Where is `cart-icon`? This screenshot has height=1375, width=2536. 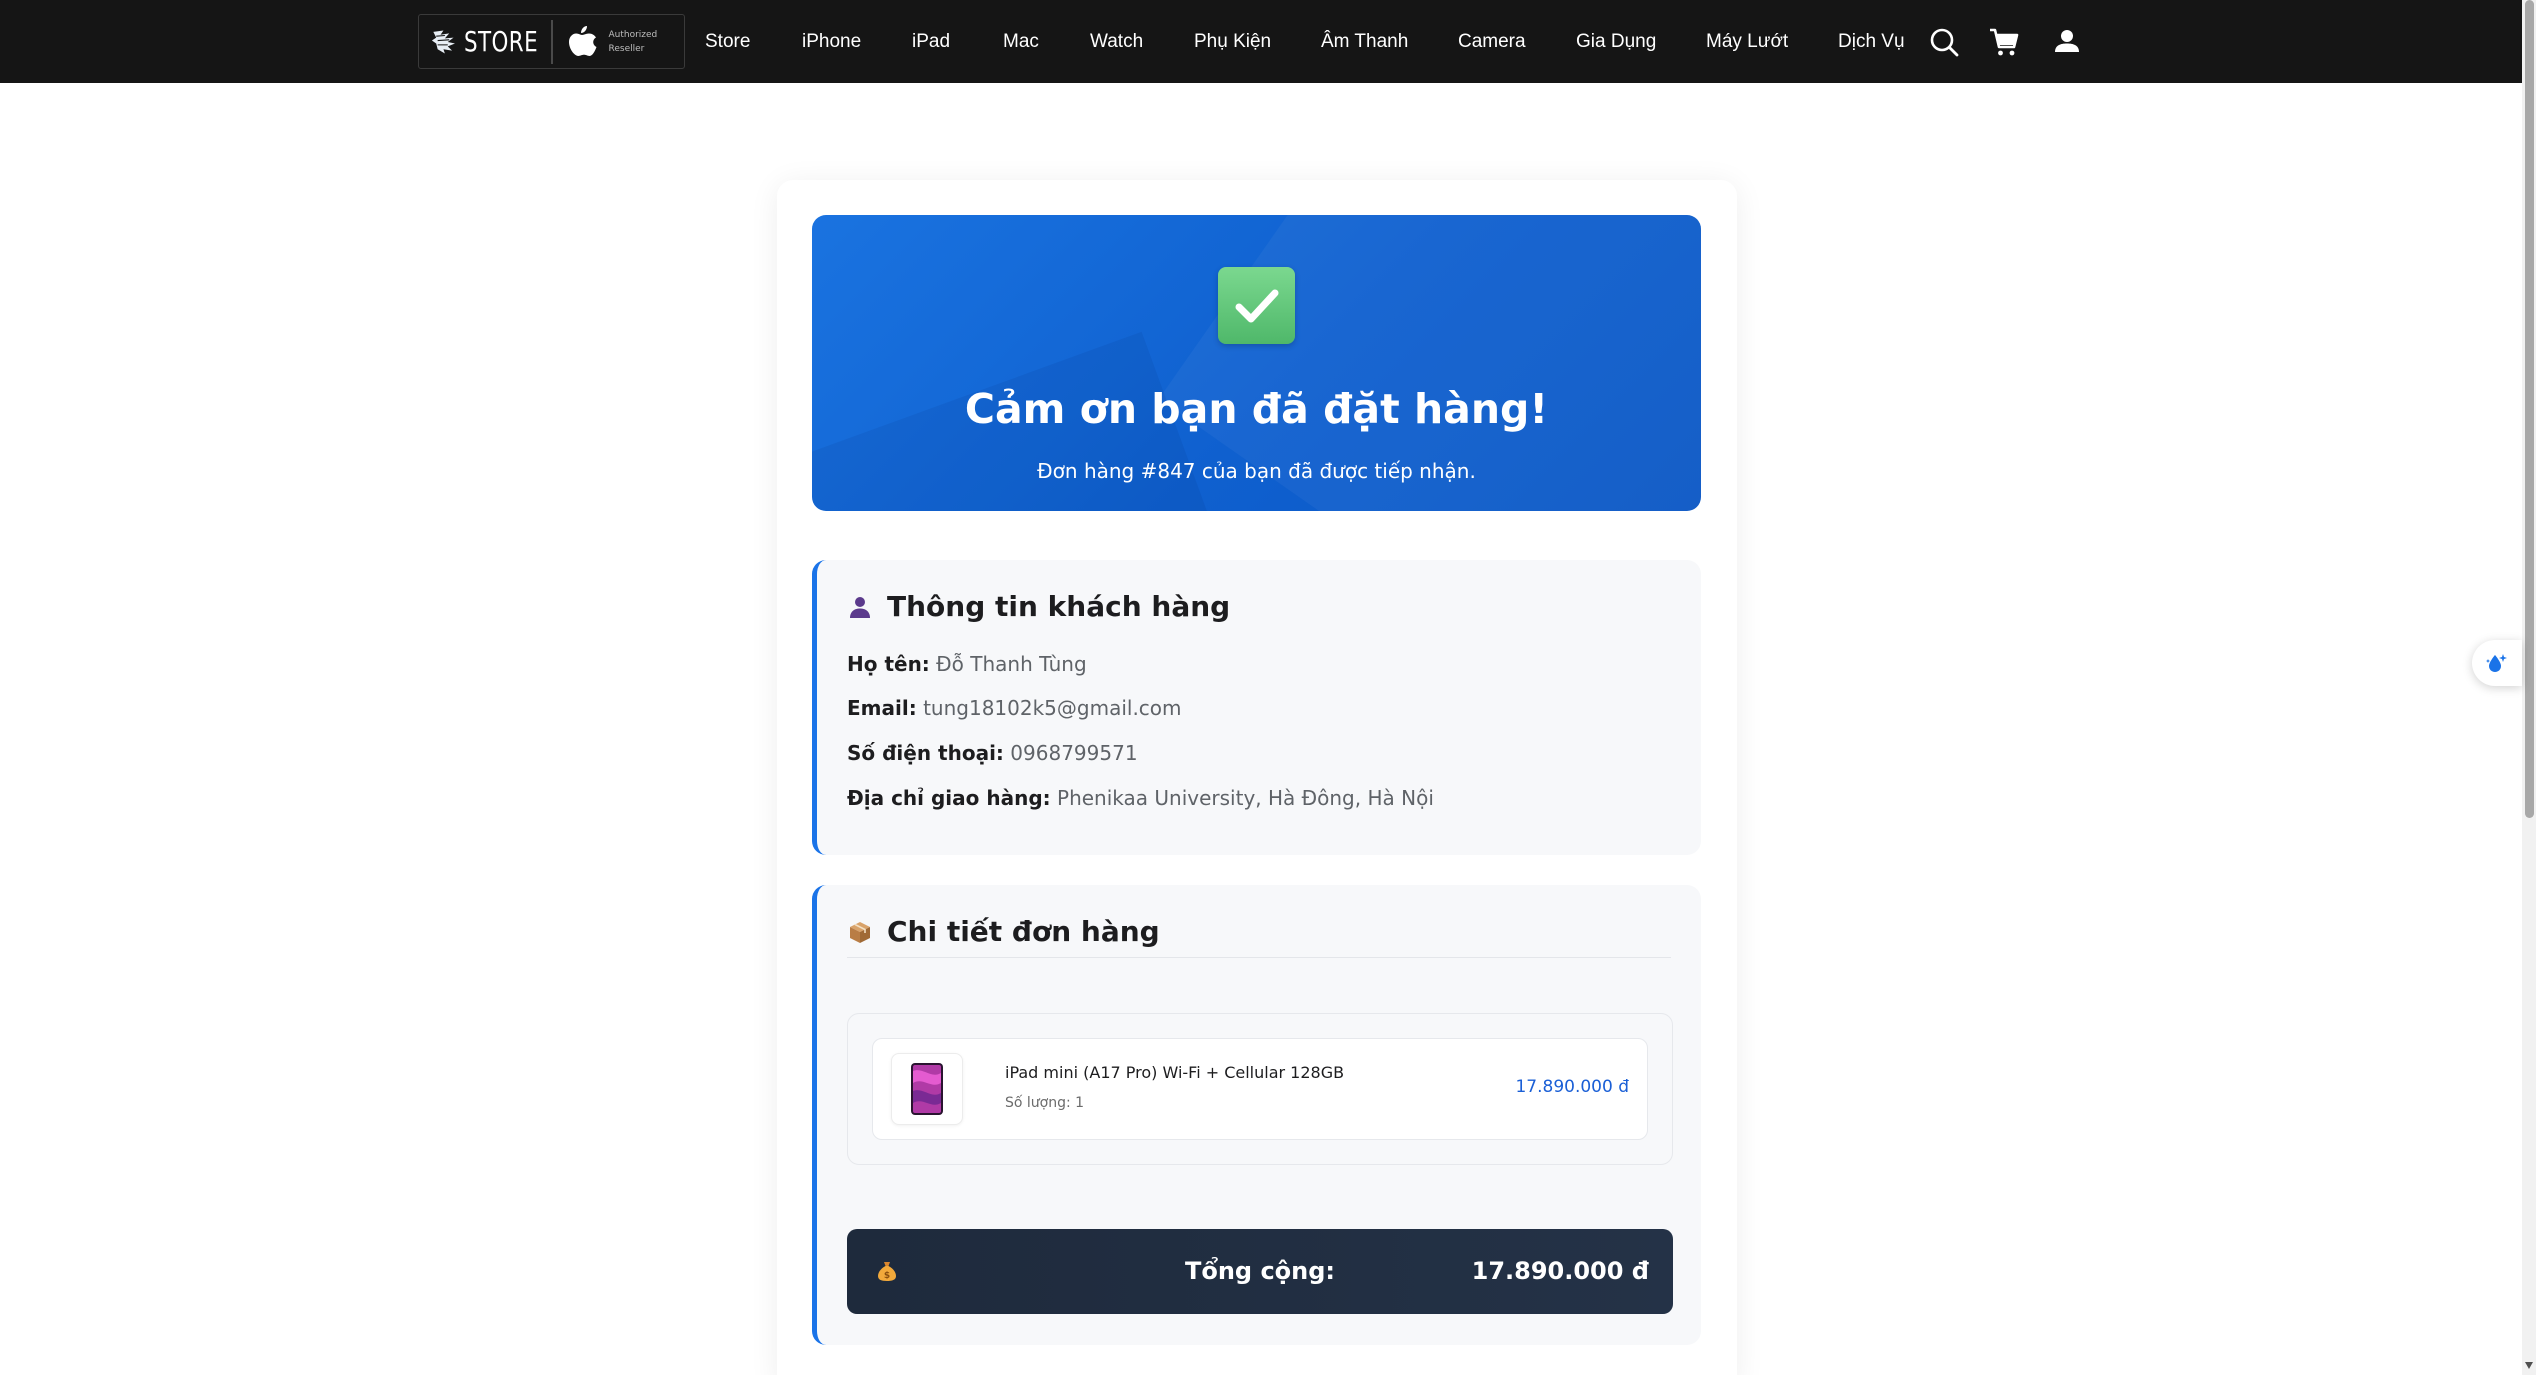 cart-icon is located at coordinates (2004, 42).